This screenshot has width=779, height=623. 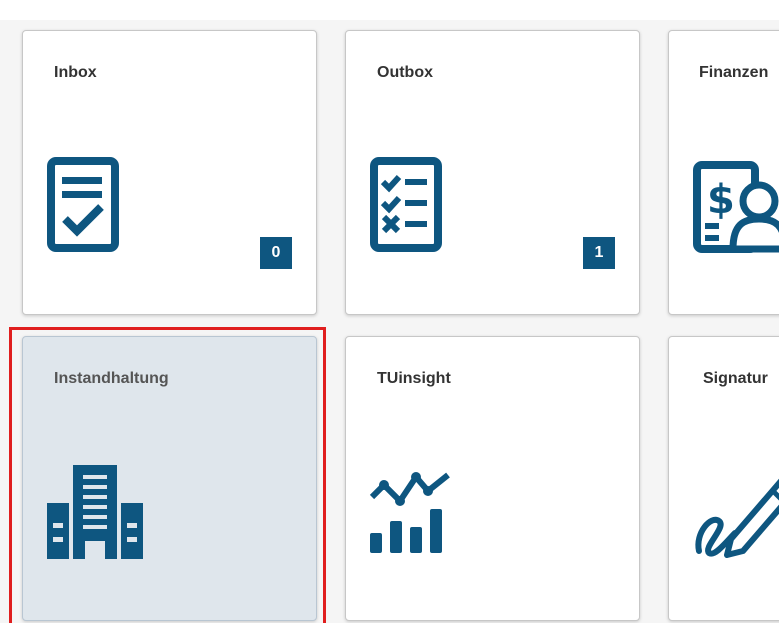 What do you see at coordinates (414, 378) in the screenshot?
I see `tile-title: TUinsight` at bounding box center [414, 378].